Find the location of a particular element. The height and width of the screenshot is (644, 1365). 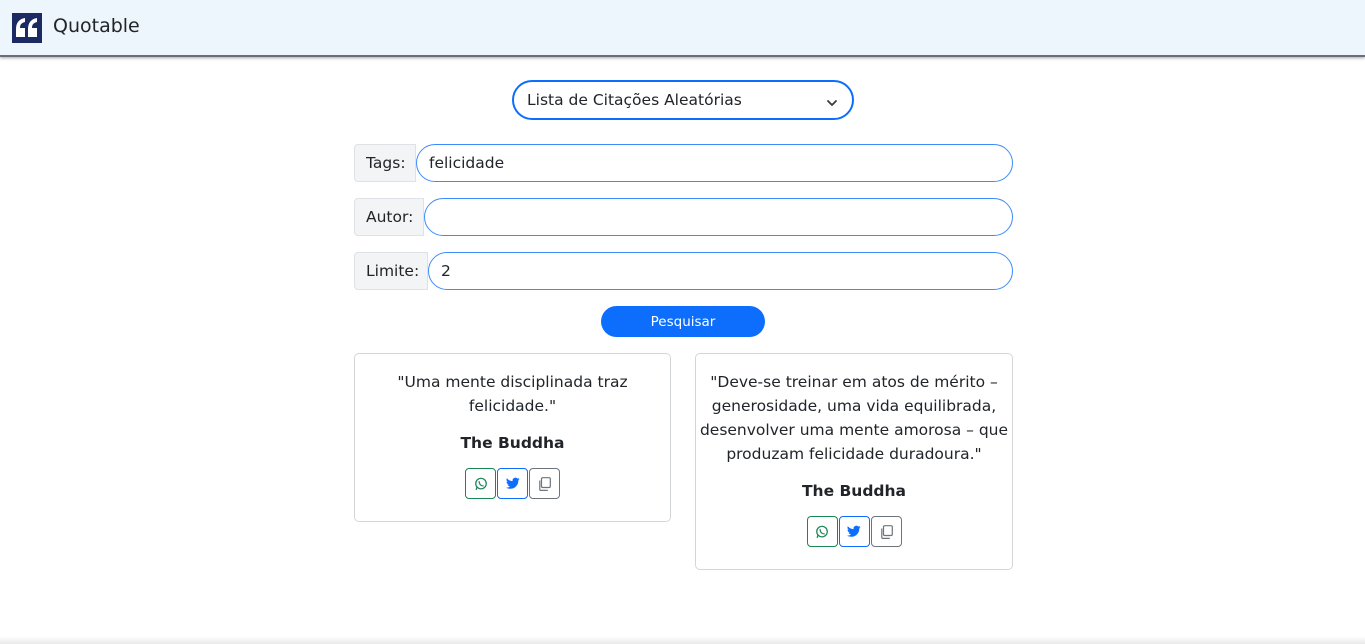

limit-input: 2 is located at coordinates (720, 271).